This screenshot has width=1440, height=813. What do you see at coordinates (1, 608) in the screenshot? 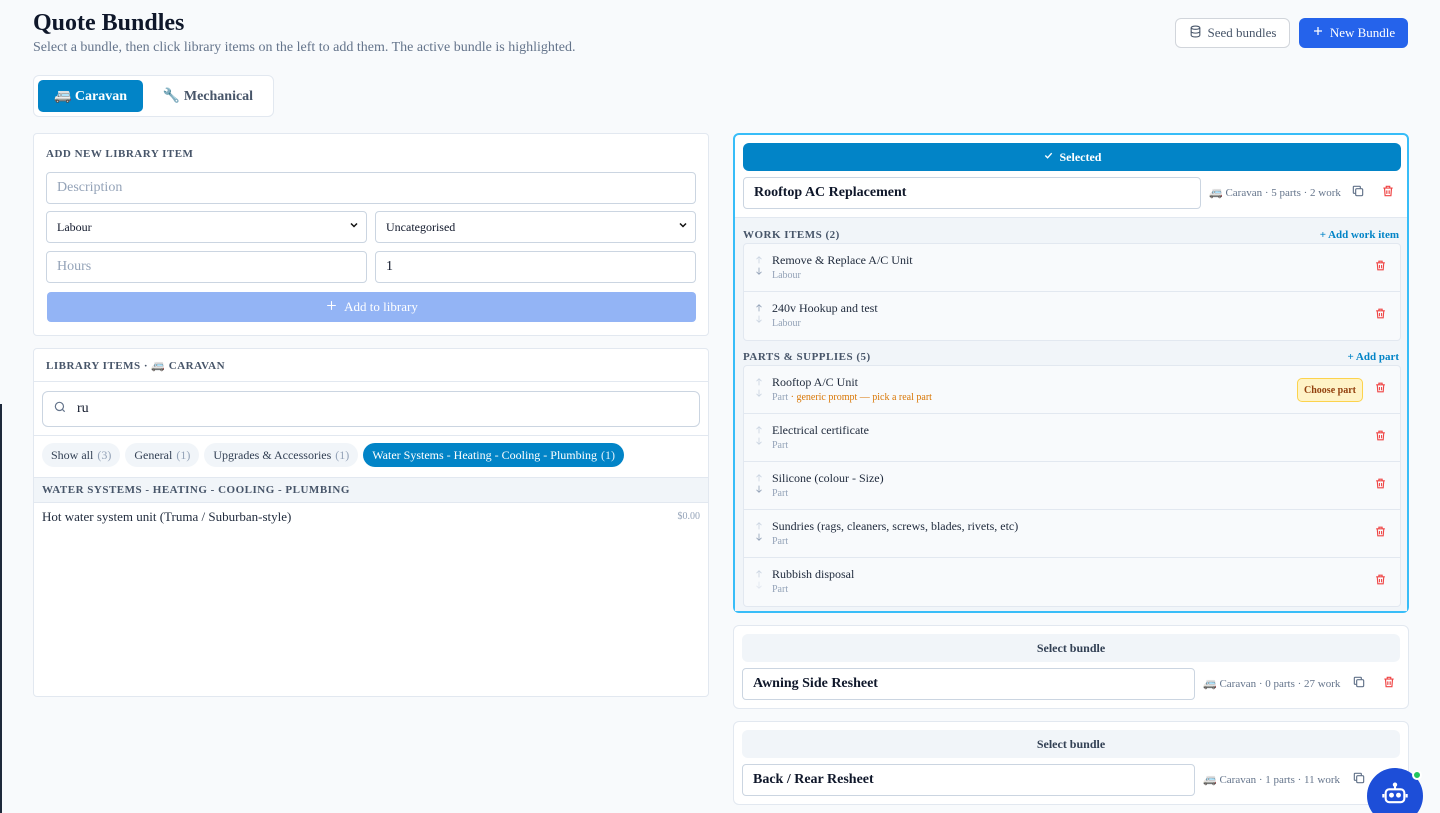
I see `window-edge` at bounding box center [1, 608].